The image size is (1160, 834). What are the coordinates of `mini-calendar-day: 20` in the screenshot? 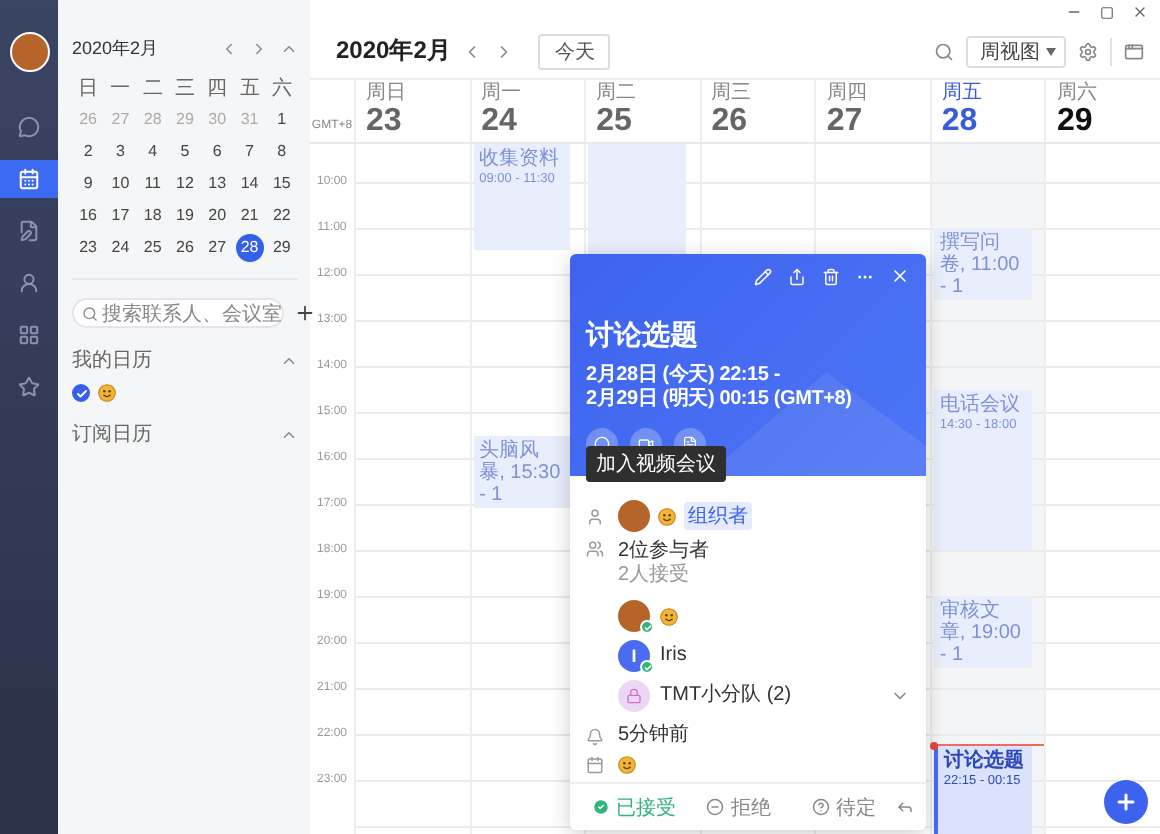 It's located at (217, 216).